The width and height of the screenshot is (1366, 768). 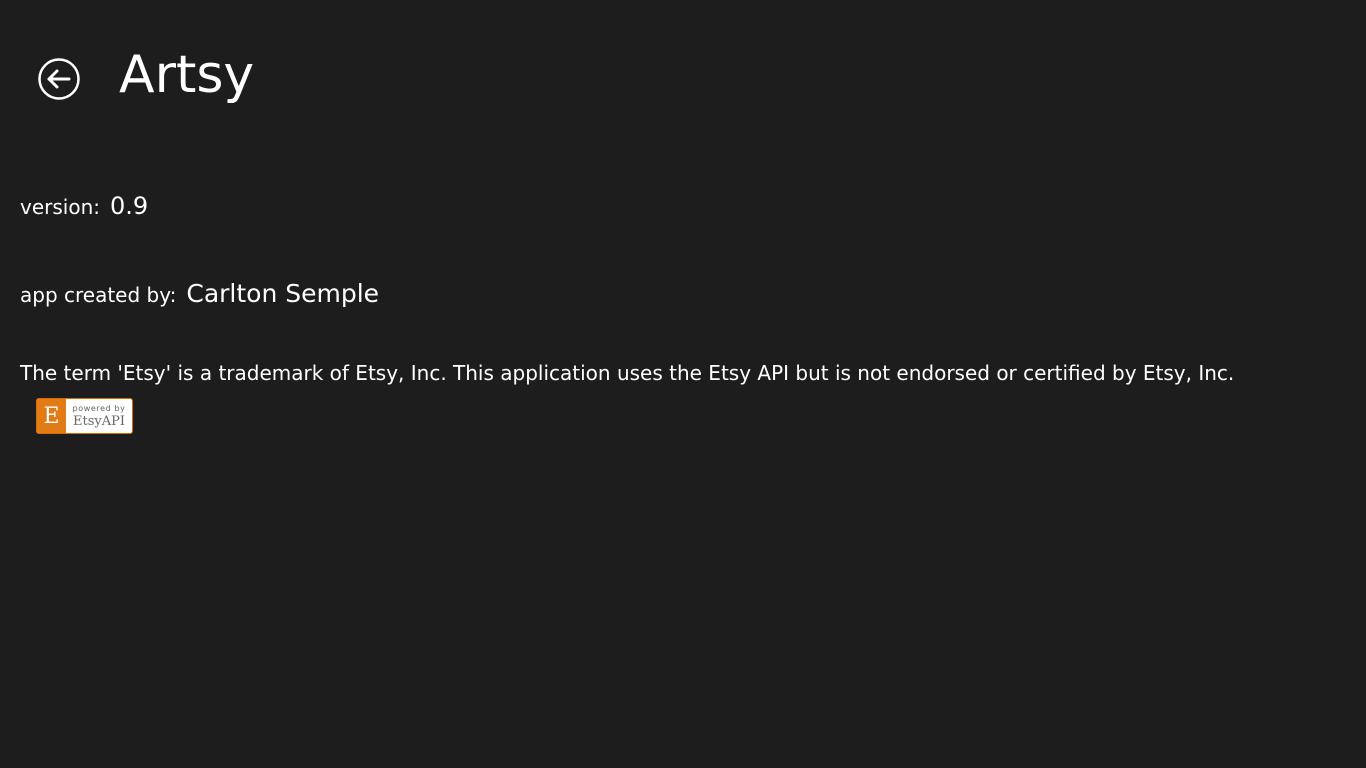 I want to click on back-arrow-circle-icon, so click(x=59, y=79).